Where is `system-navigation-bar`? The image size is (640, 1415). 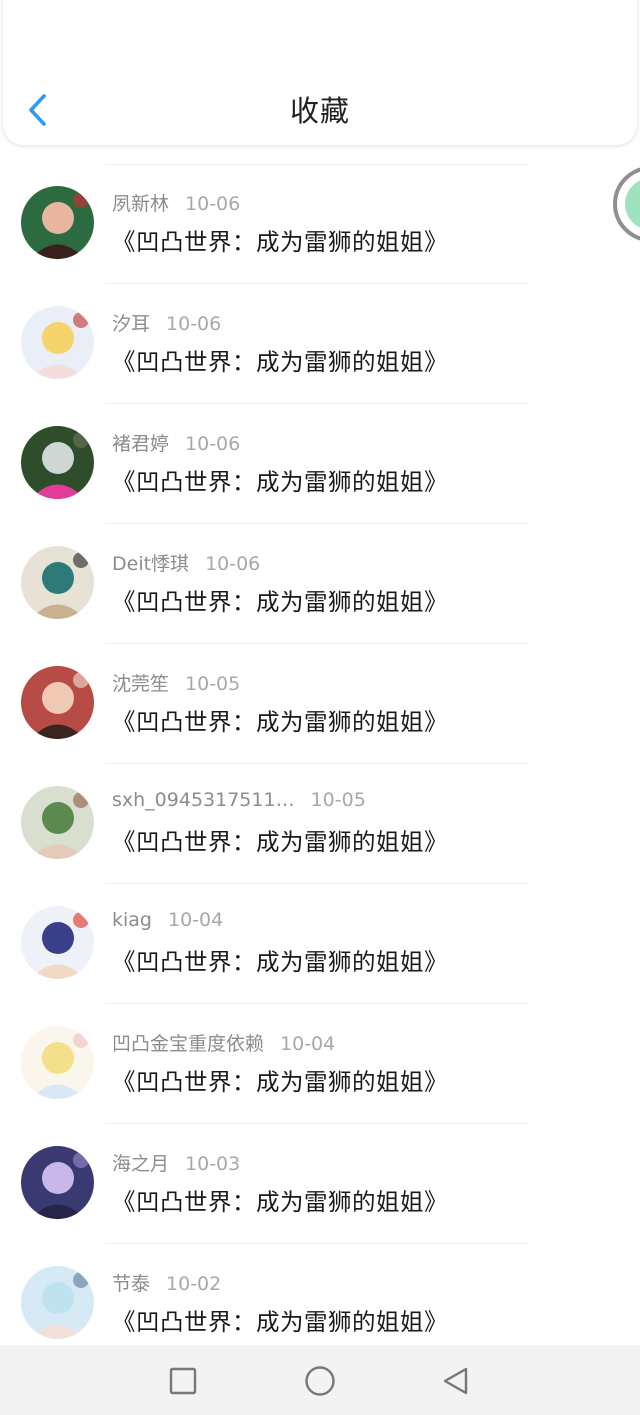 system-navigation-bar is located at coordinates (320, 1380).